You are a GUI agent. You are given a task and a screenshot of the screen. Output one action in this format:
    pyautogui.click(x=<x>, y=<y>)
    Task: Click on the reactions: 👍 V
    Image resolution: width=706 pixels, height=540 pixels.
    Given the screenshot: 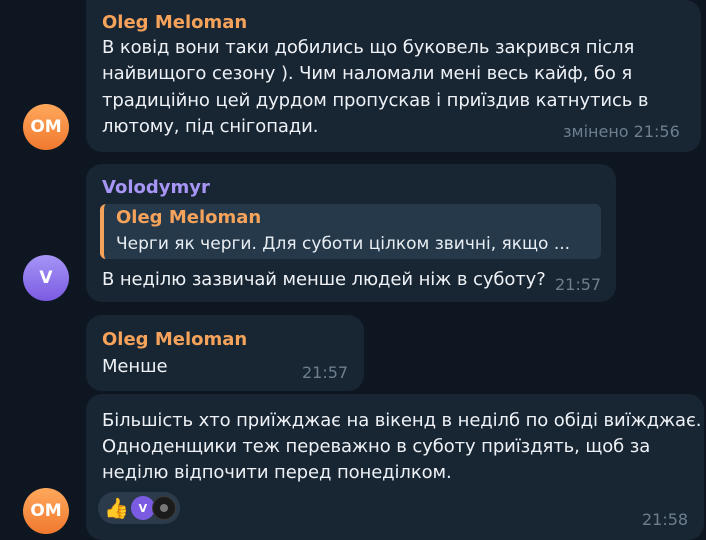 What is the action you would take?
    pyautogui.click(x=139, y=508)
    